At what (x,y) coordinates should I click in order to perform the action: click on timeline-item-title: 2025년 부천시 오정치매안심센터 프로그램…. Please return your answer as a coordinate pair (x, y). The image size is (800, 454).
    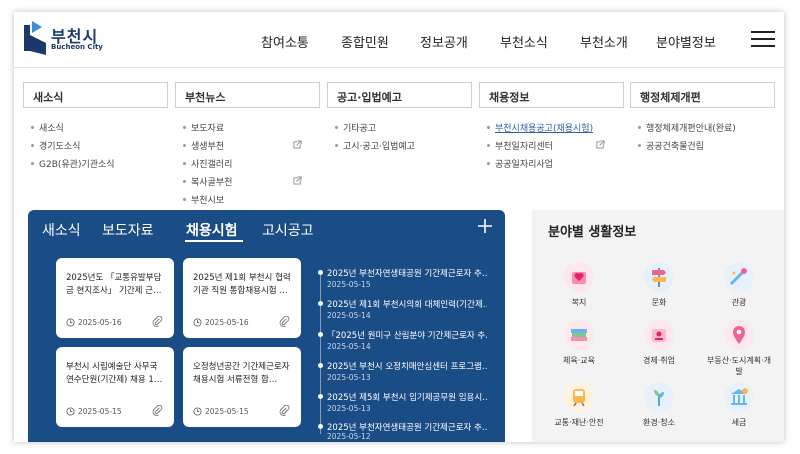
    Looking at the image, I should click on (407, 366).